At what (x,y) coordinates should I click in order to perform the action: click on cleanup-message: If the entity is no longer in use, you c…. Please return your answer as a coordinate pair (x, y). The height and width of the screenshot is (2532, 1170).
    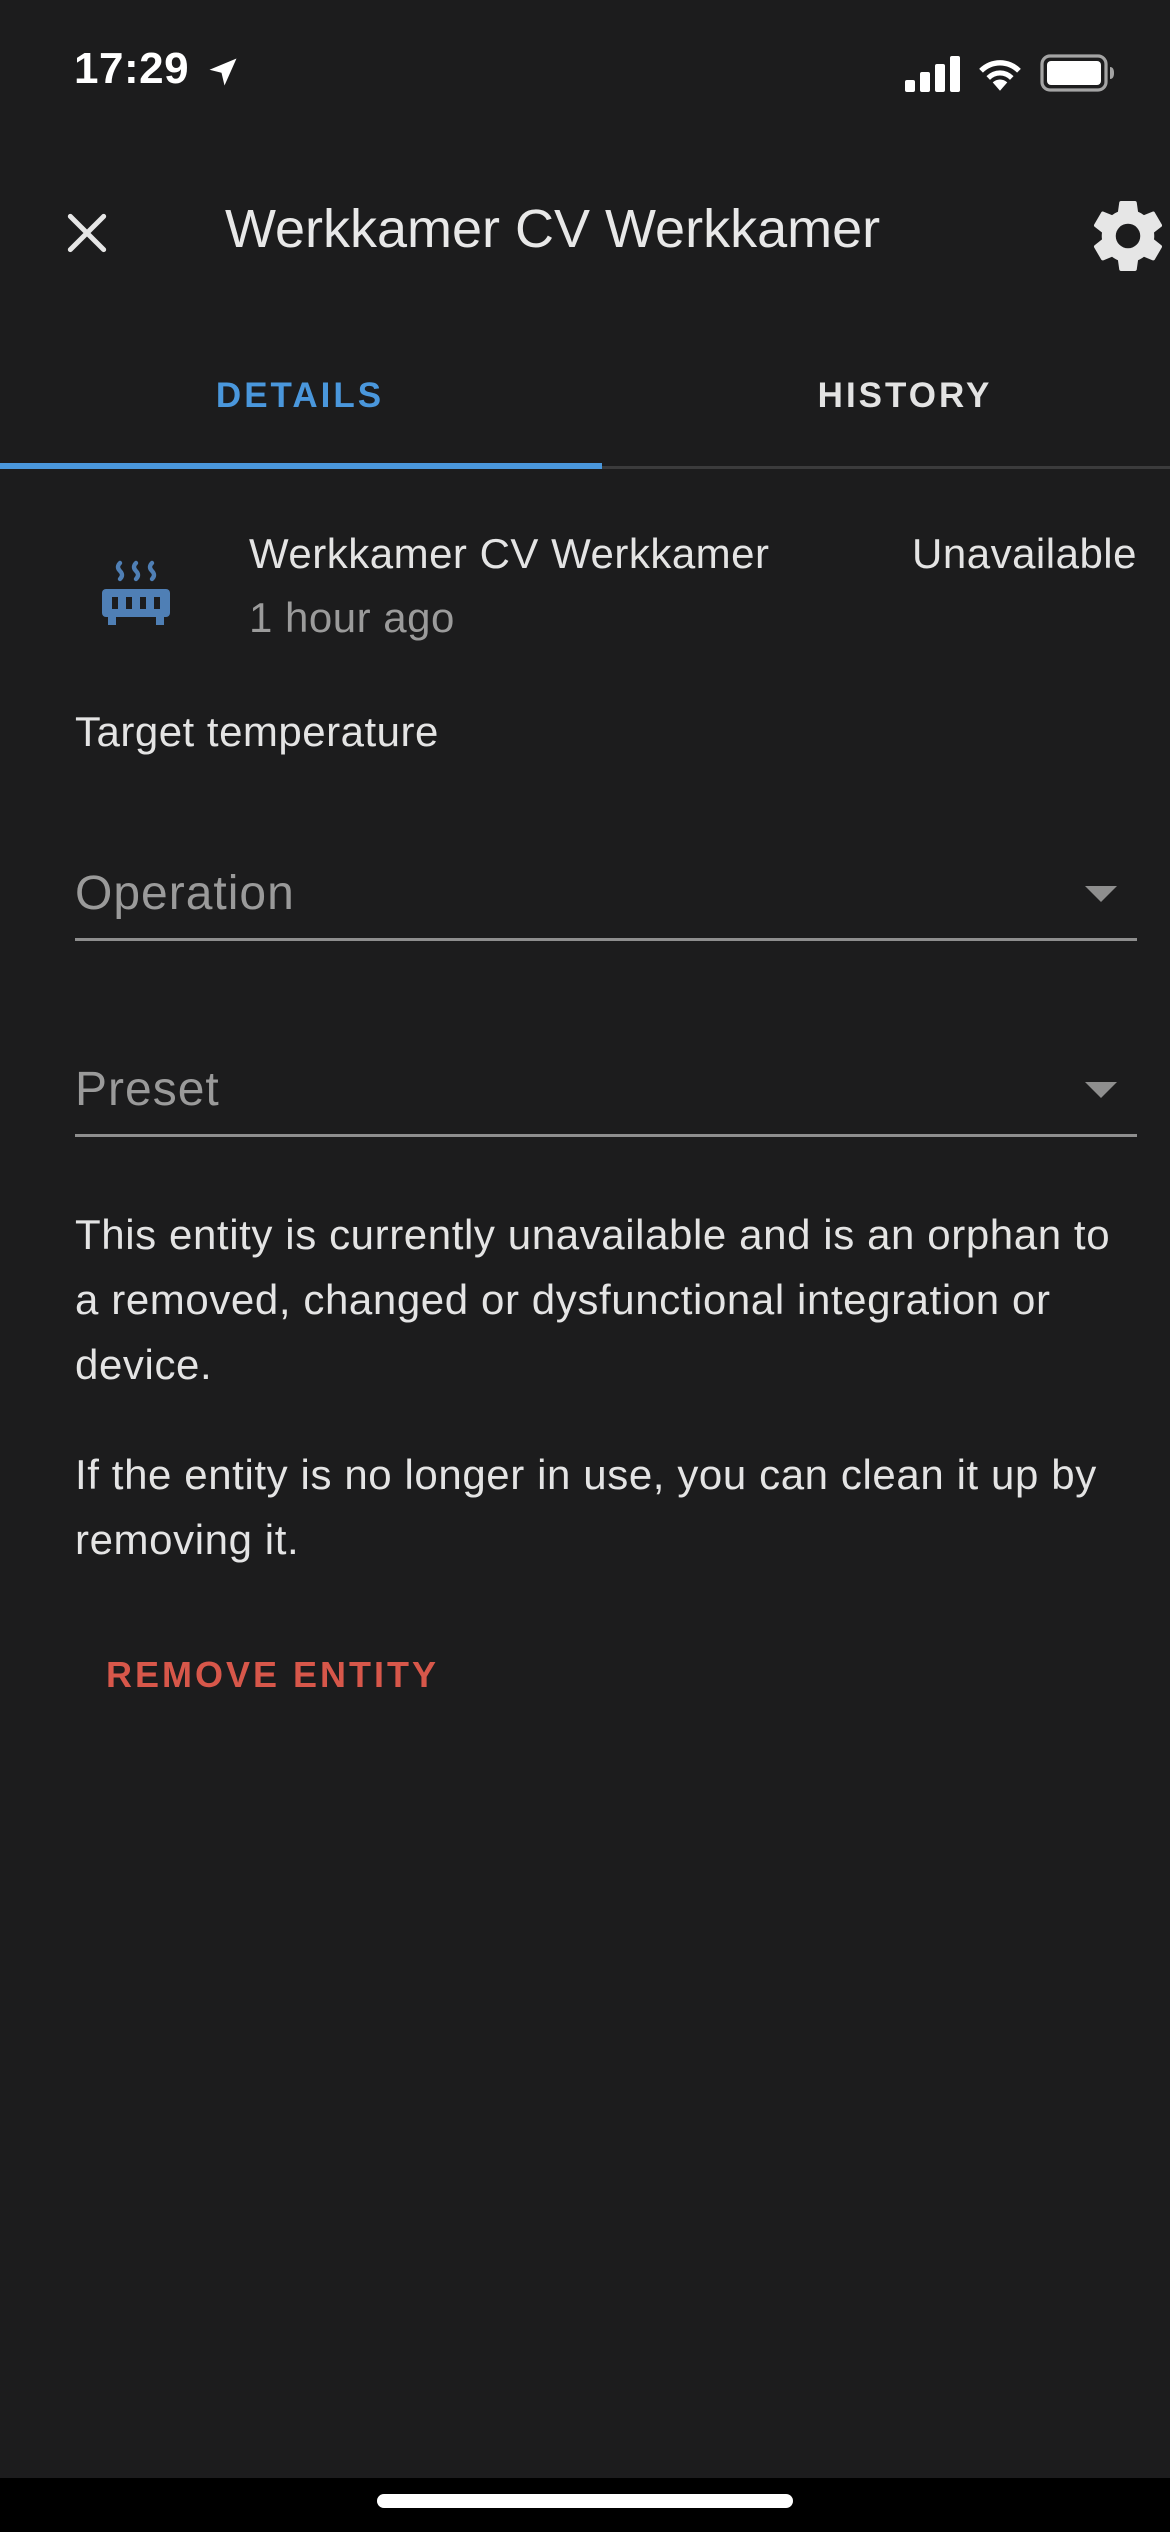
    Looking at the image, I should click on (586, 1507).